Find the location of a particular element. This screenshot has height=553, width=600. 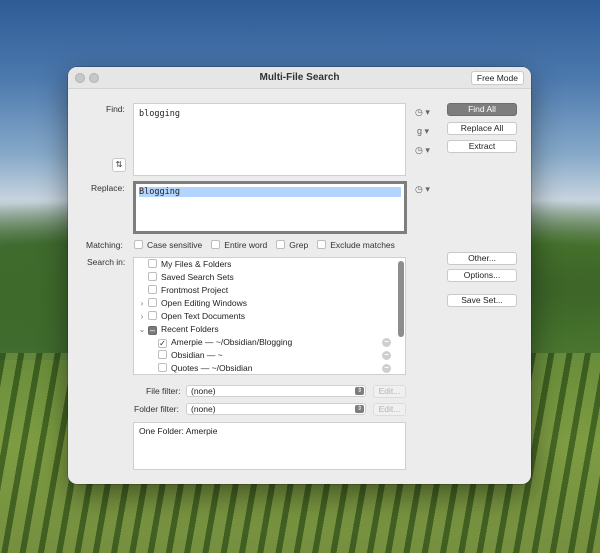

file-filter-select: (none) ⇕ is located at coordinates (276, 391).